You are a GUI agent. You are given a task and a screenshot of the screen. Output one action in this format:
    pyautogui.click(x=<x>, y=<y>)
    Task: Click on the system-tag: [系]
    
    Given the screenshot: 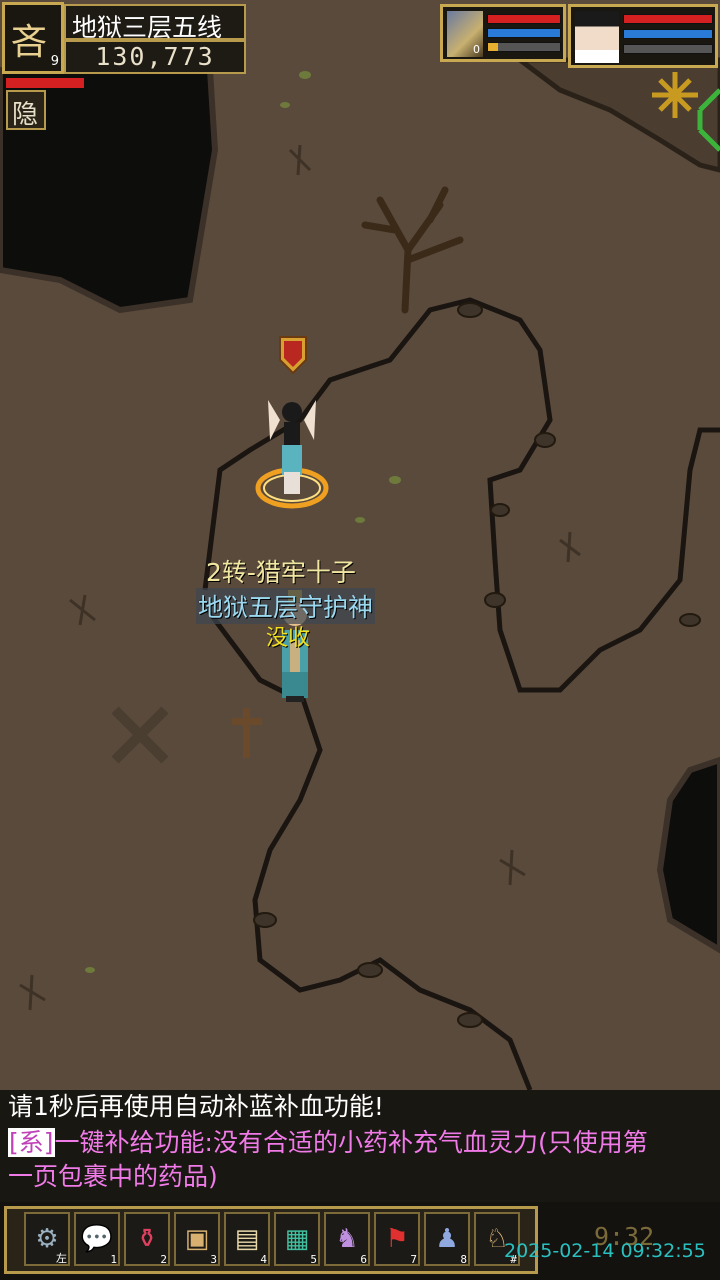 What is the action you would take?
    pyautogui.click(x=31, y=1142)
    